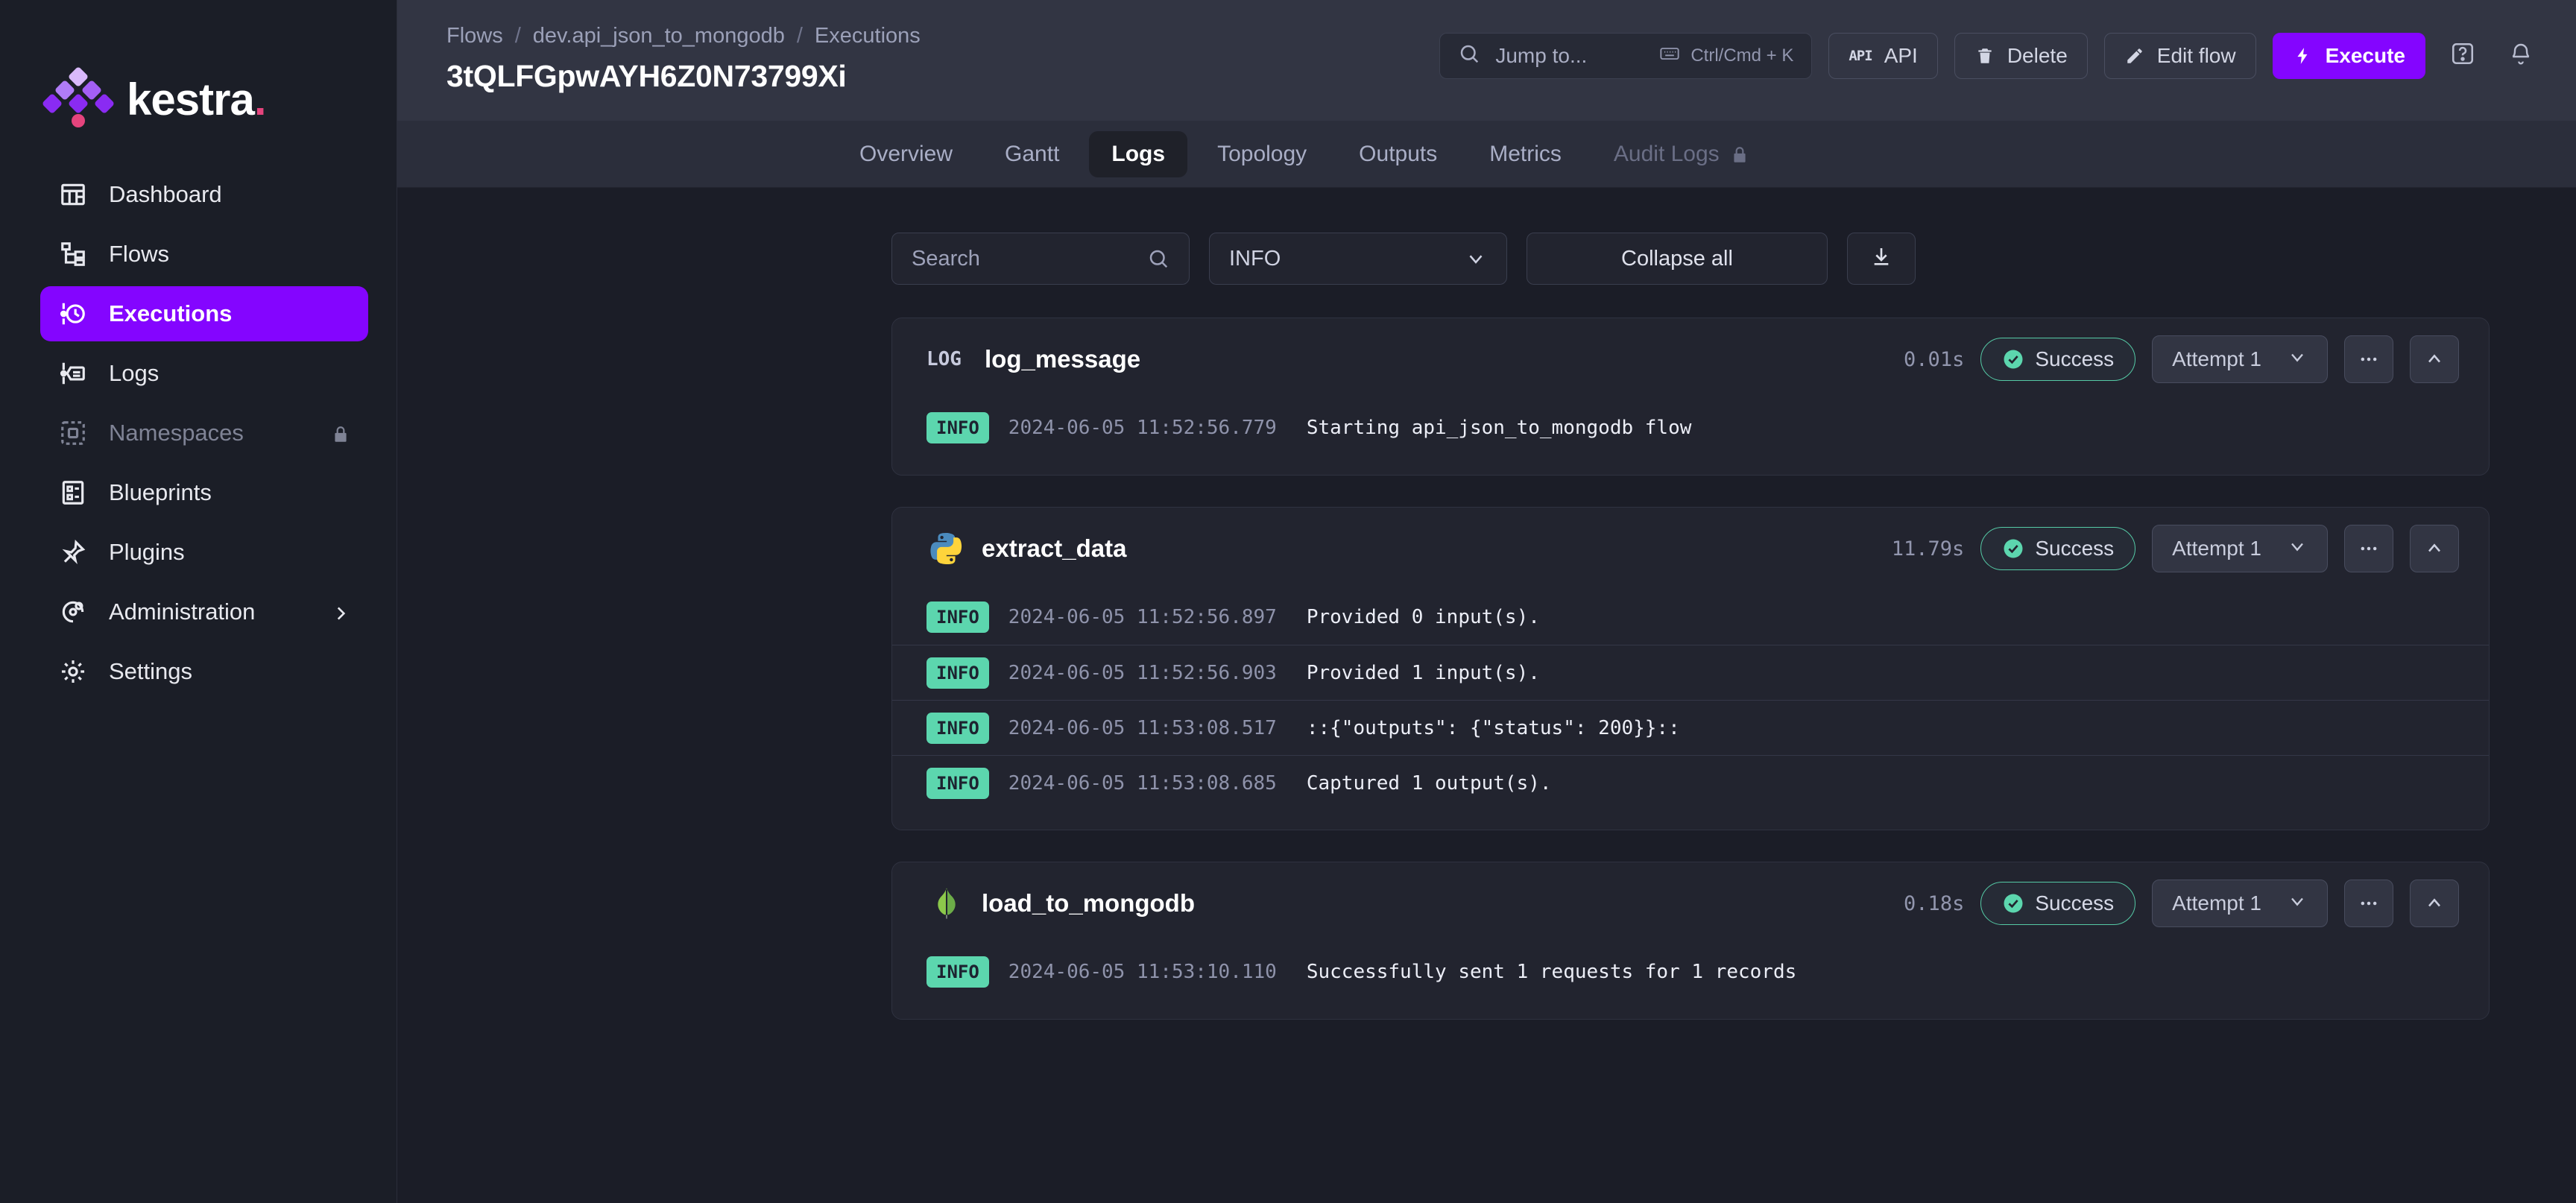 The height and width of the screenshot is (1203, 2576). What do you see at coordinates (171, 313) in the screenshot?
I see `sidebar-item-label: Executions` at bounding box center [171, 313].